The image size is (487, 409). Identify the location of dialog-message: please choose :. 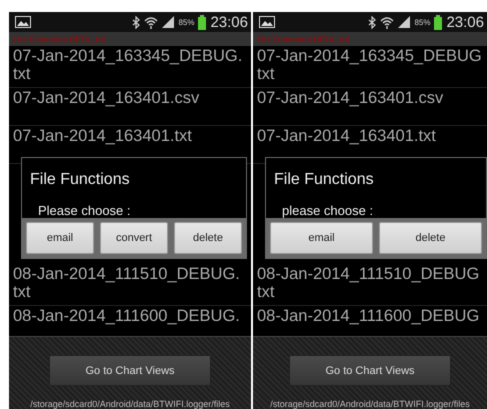
(327, 210).